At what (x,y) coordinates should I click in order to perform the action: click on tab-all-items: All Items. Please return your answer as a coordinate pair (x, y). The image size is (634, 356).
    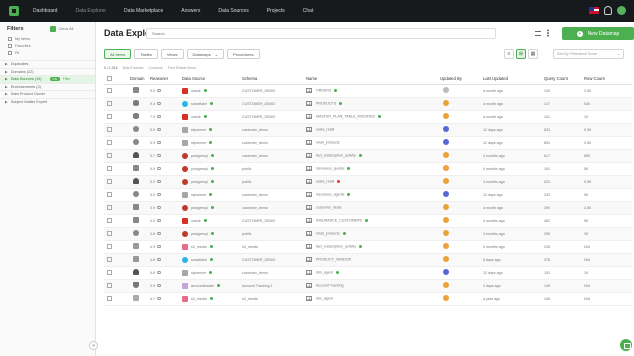
    Looking at the image, I should click on (118, 54).